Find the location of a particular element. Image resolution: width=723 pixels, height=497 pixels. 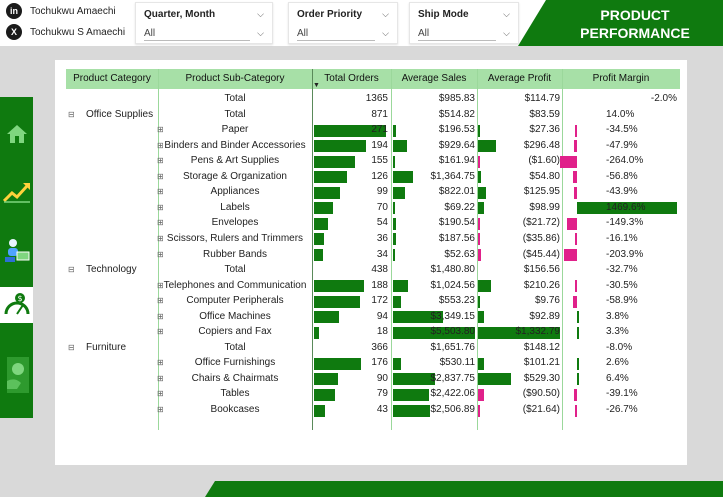

subcategory-cell: Office Machines is located at coordinates (235, 316).